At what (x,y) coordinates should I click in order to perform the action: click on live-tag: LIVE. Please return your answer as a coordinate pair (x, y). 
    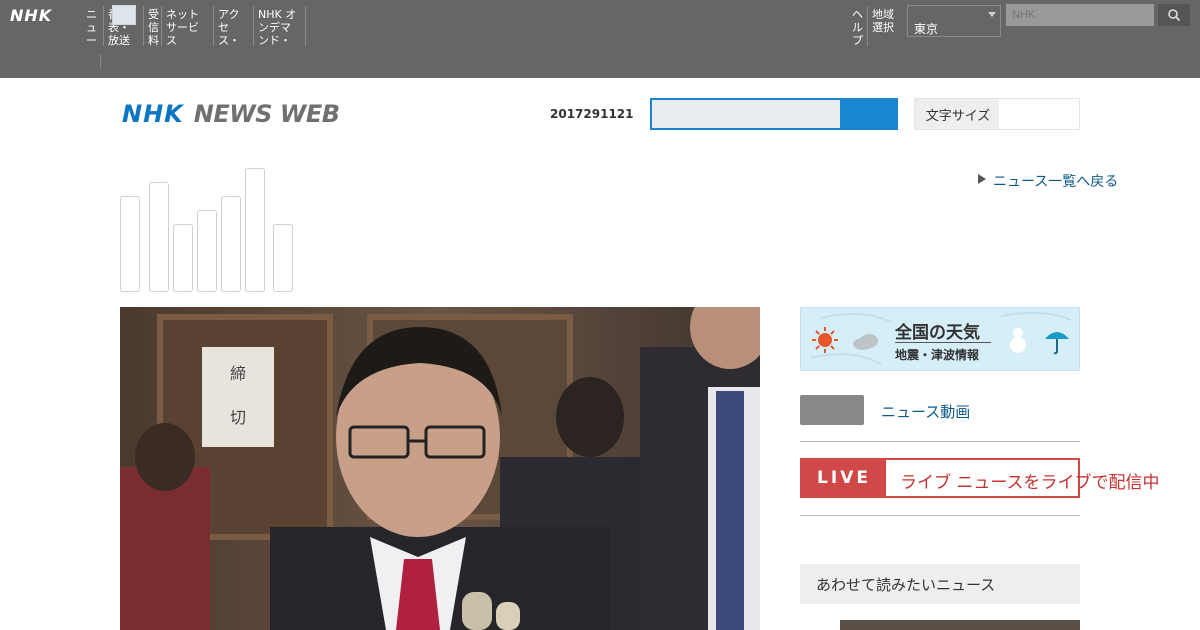
    Looking at the image, I should click on (844, 478).